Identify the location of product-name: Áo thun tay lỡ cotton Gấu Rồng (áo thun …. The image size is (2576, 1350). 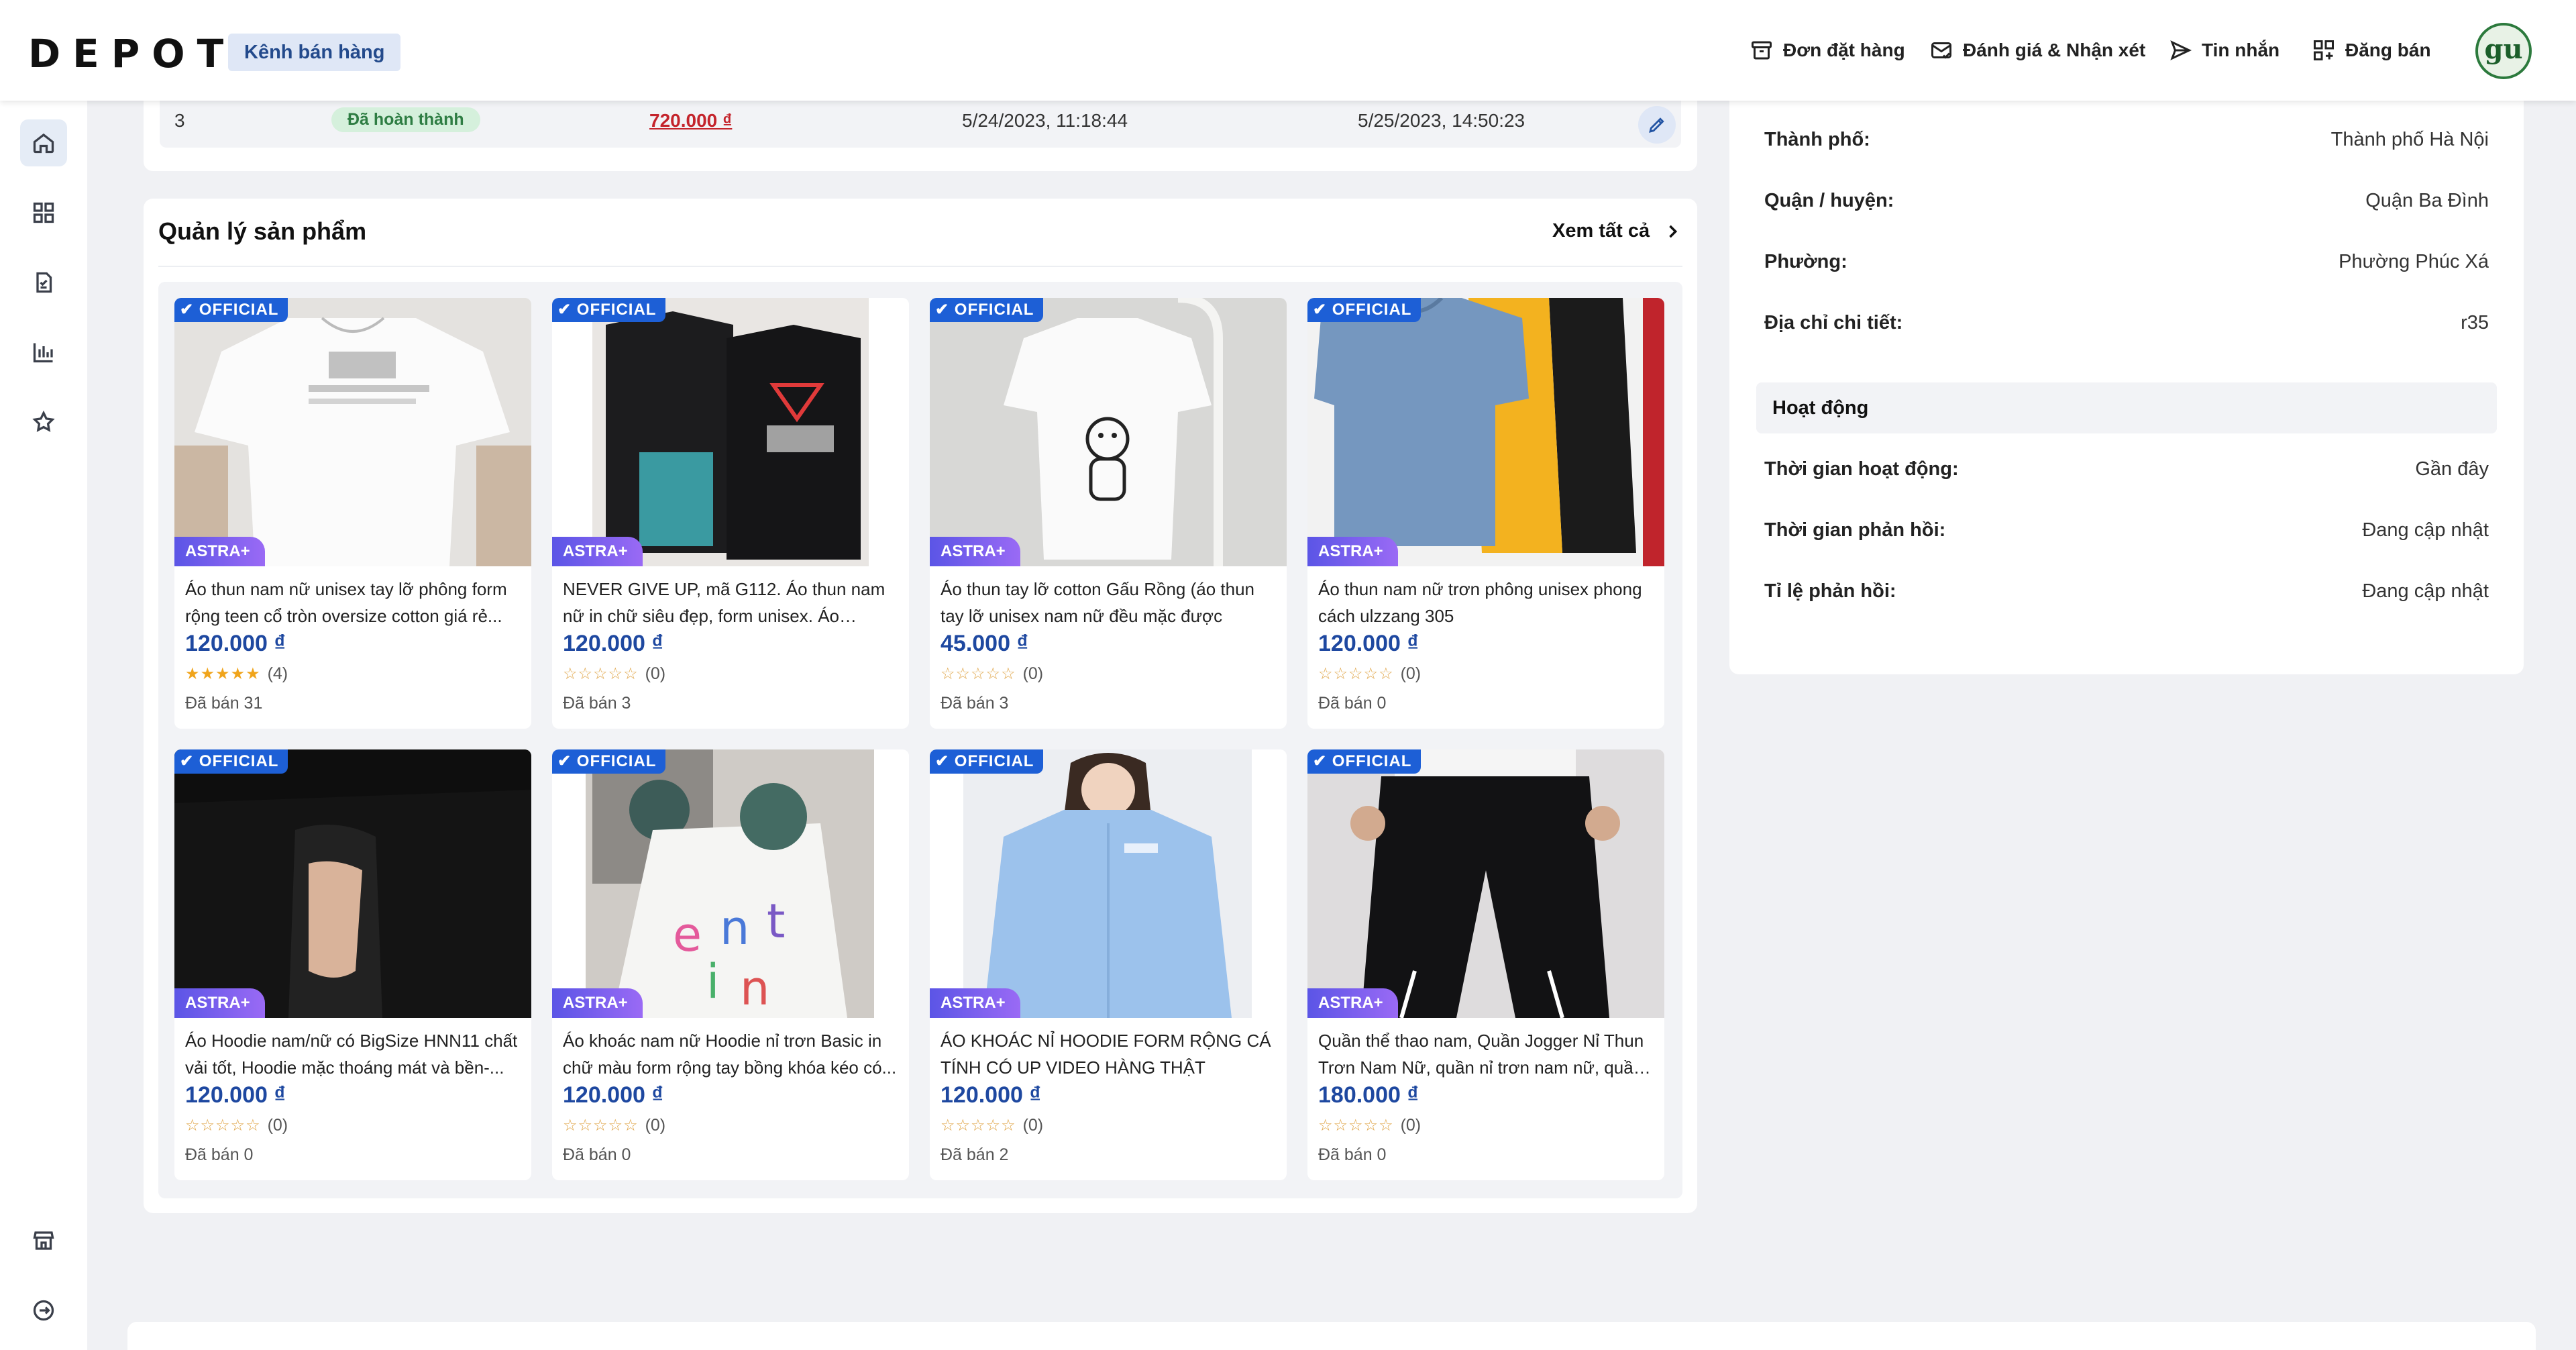
(1108, 602).